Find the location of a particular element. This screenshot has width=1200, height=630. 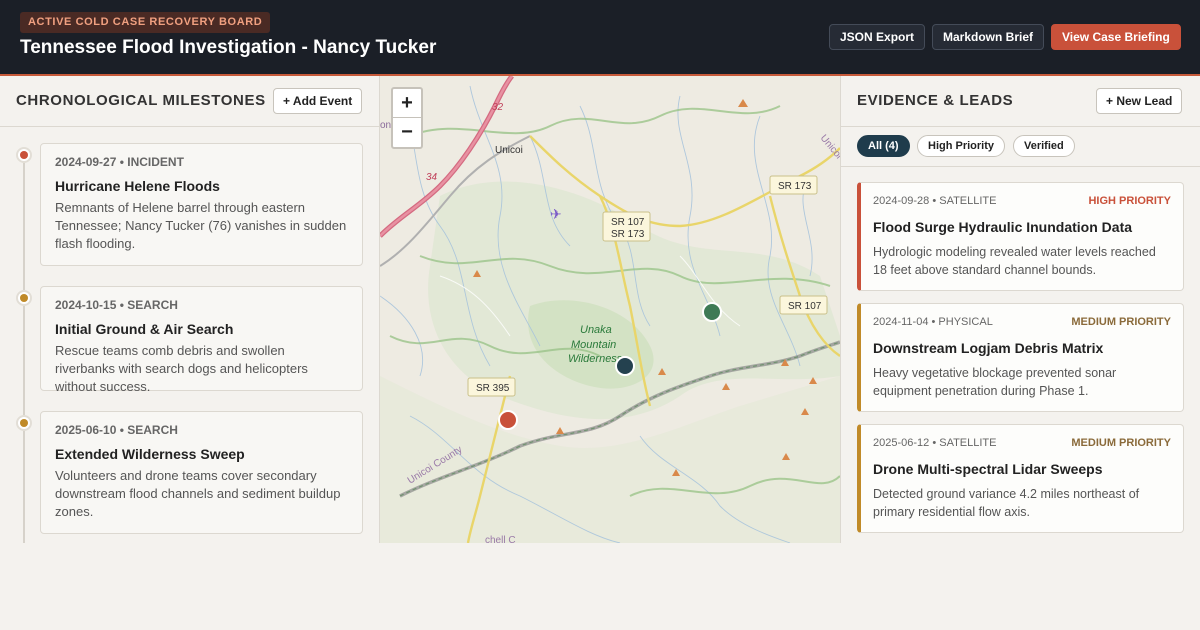

route-shield: SR 395 is located at coordinates (493, 388).